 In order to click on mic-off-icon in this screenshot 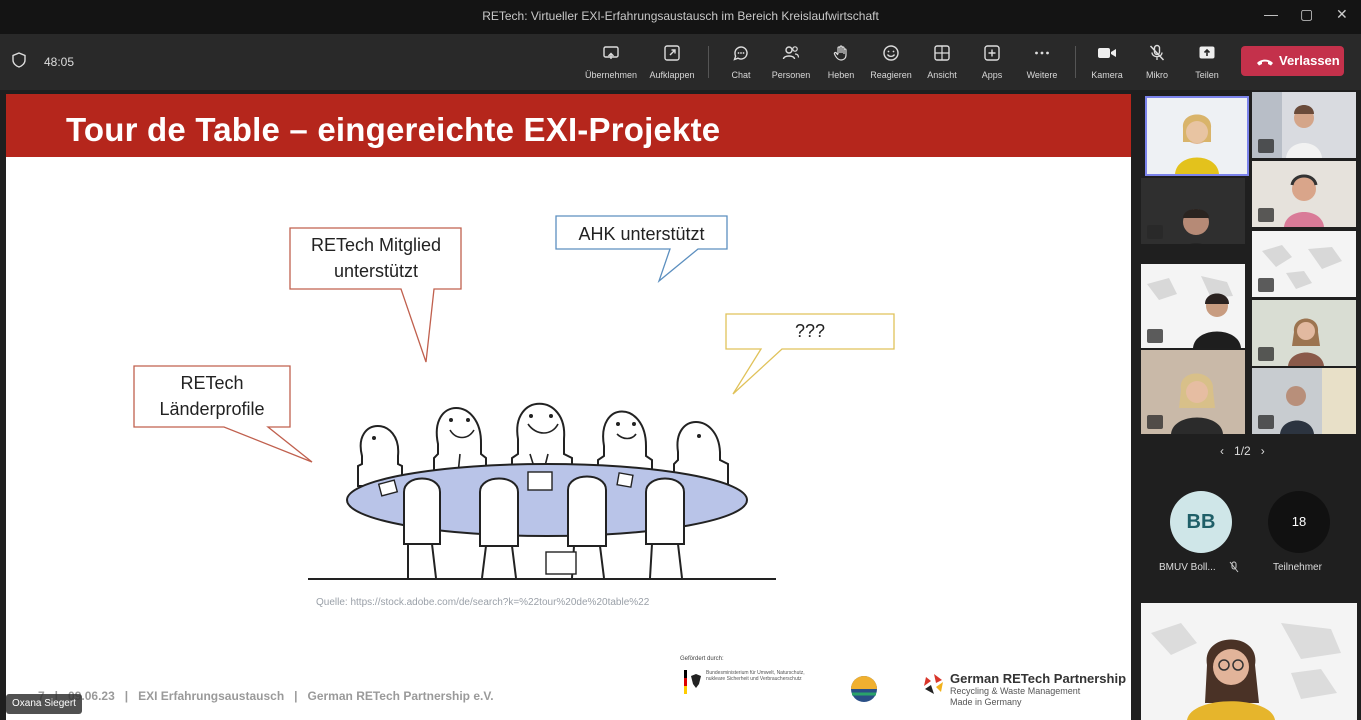, I will do `click(1157, 52)`.